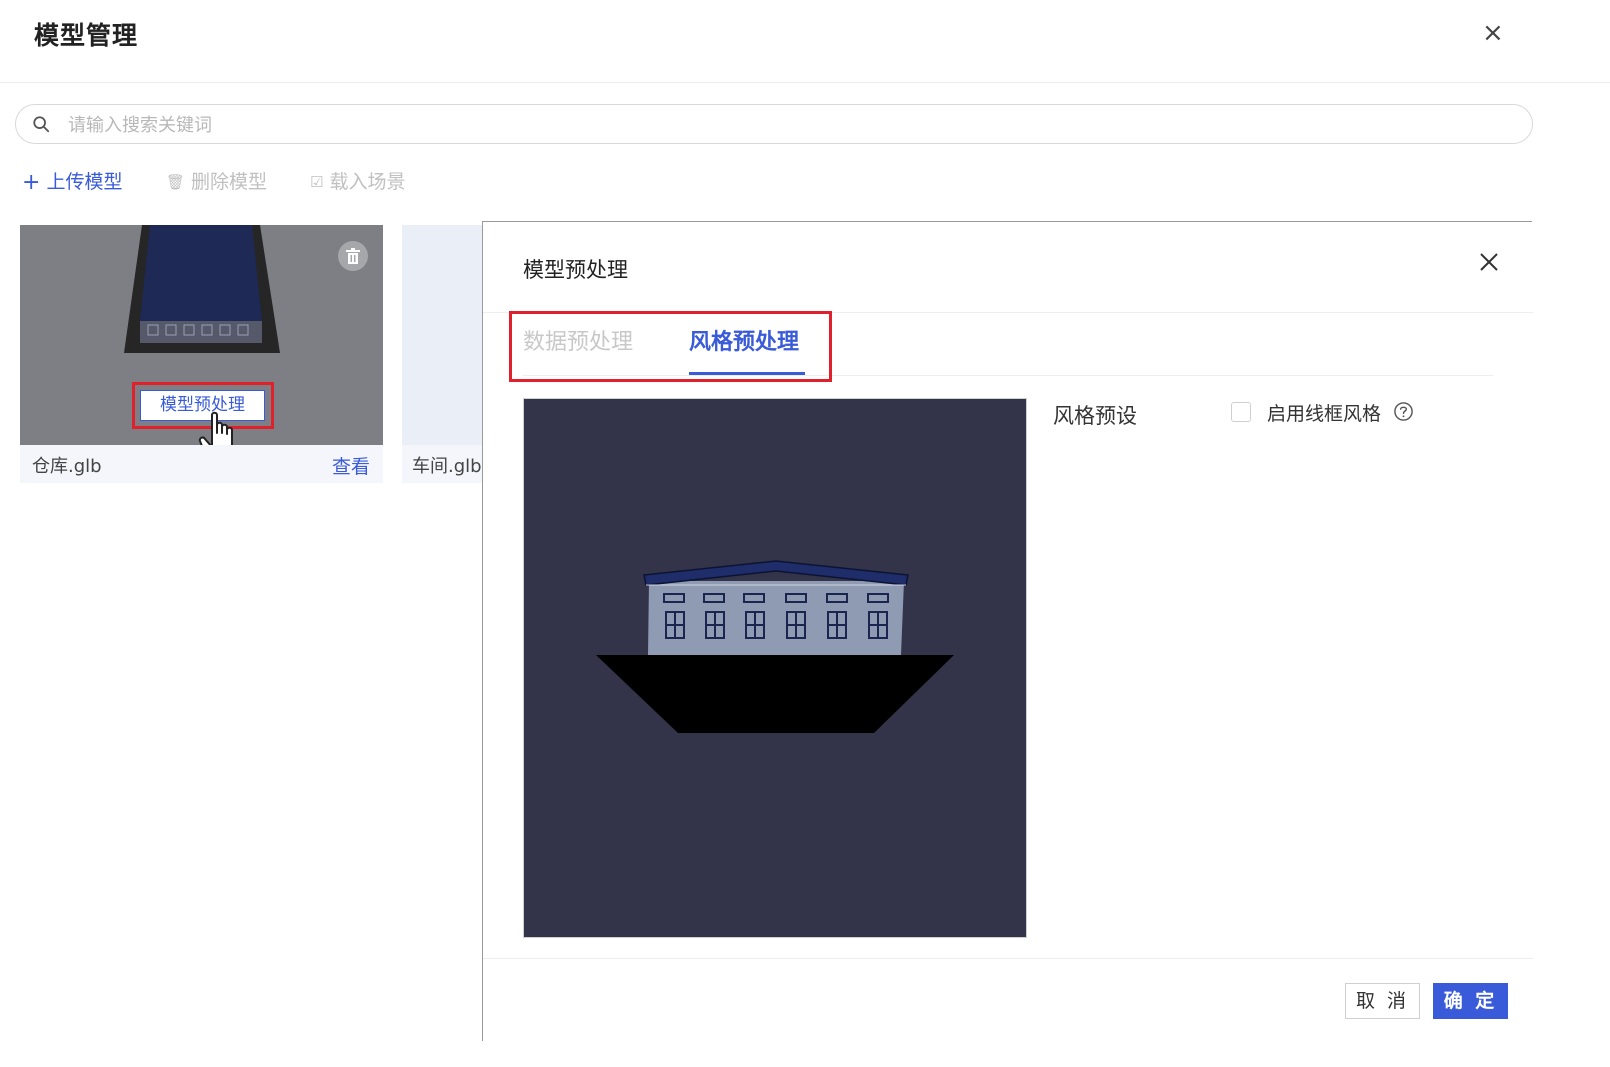 The width and height of the screenshot is (1610, 1067). What do you see at coordinates (1382, 1001) in the screenshot?
I see `cancel-button: 取 消` at bounding box center [1382, 1001].